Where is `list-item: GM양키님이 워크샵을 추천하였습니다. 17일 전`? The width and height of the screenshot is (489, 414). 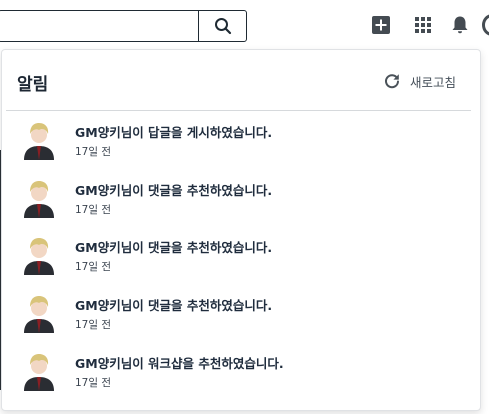
list-item: GM양키님이 워크샵을 추천하였습니다. 17일 전 is located at coordinates (241, 371).